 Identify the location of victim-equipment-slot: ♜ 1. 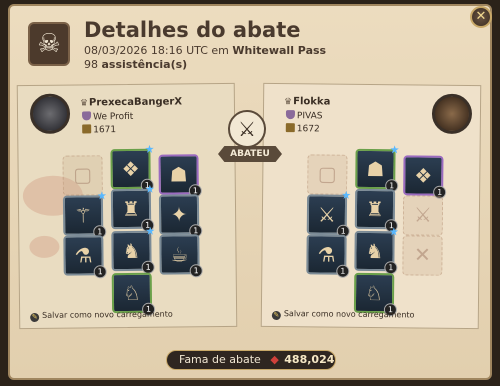
(376, 210).